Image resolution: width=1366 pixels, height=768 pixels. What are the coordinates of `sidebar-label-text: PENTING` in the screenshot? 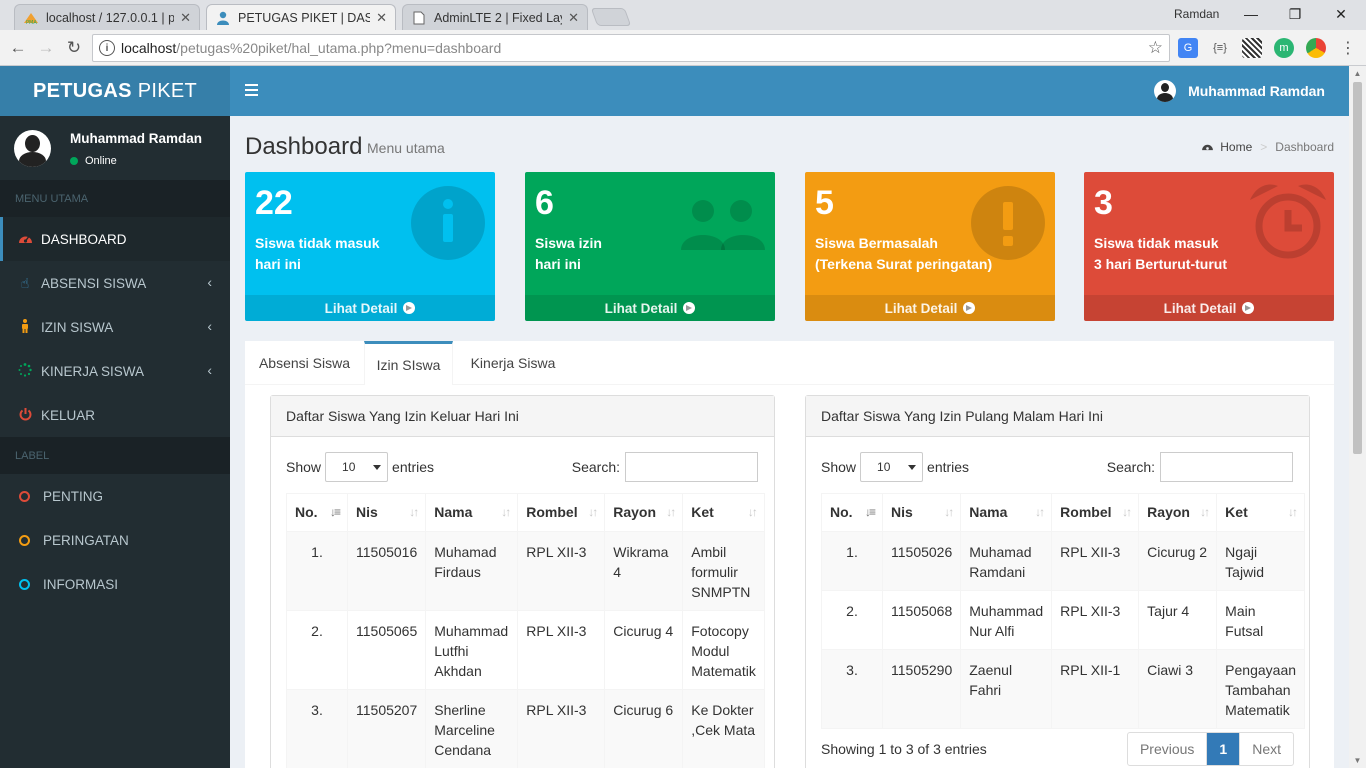 It's located at (73, 496).